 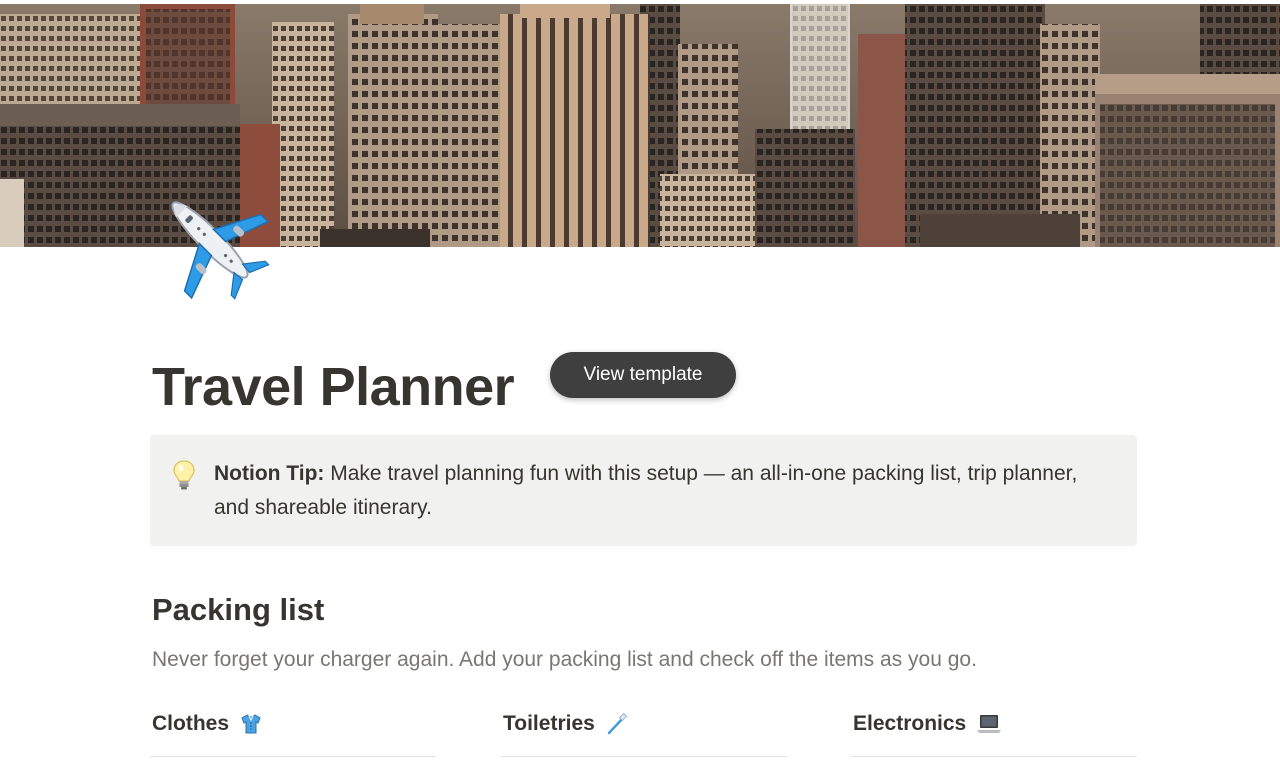 I want to click on laptop-icon, so click(x=989, y=724).